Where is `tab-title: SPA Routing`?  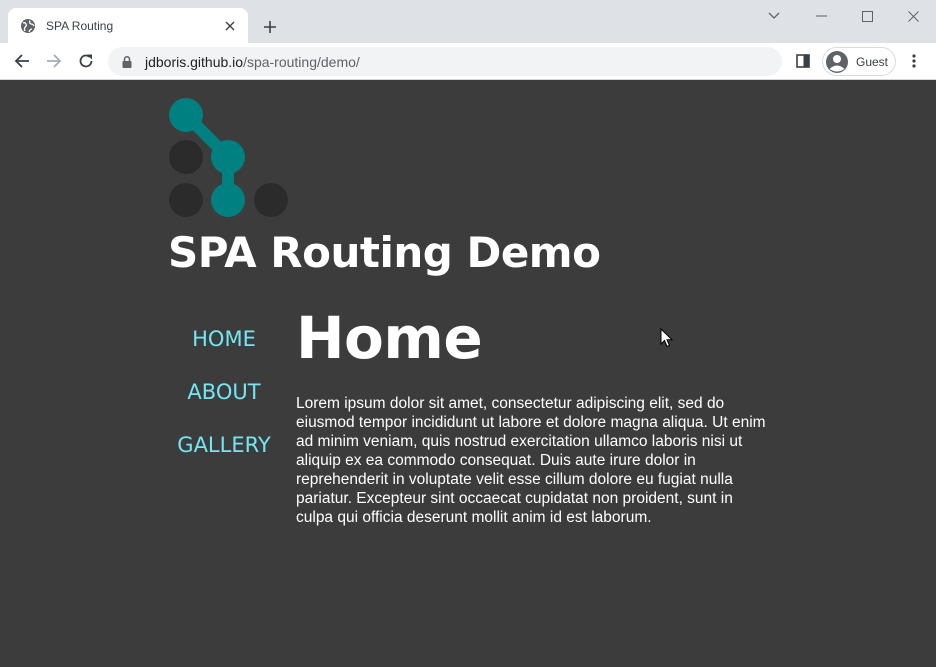 tab-title: SPA Routing is located at coordinates (80, 25).